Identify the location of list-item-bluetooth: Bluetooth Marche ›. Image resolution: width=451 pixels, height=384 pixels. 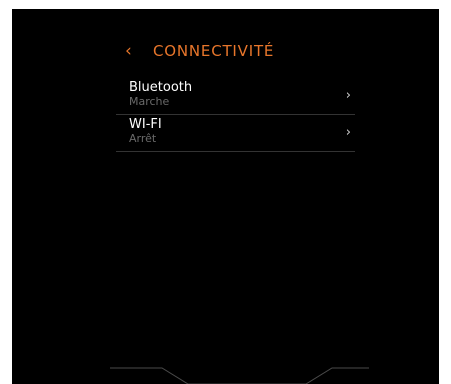
(235, 96).